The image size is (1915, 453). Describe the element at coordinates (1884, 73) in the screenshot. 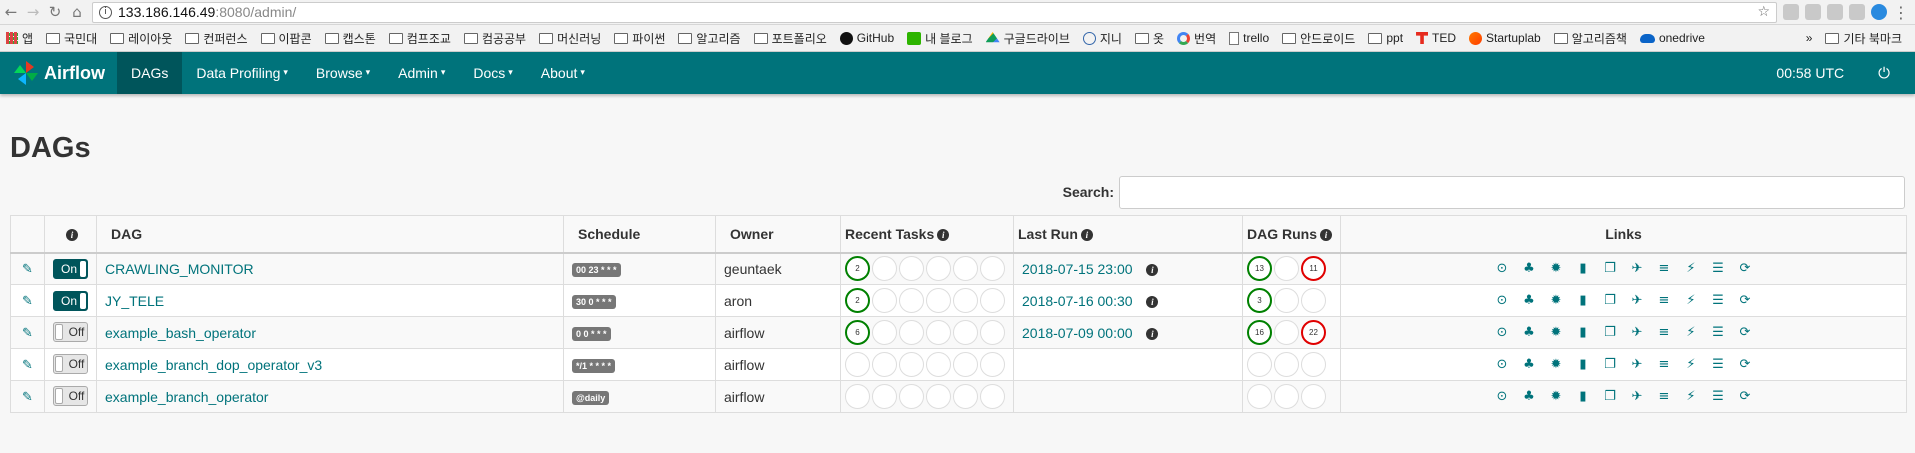

I see `logout-power-icon: ⏻` at that location.